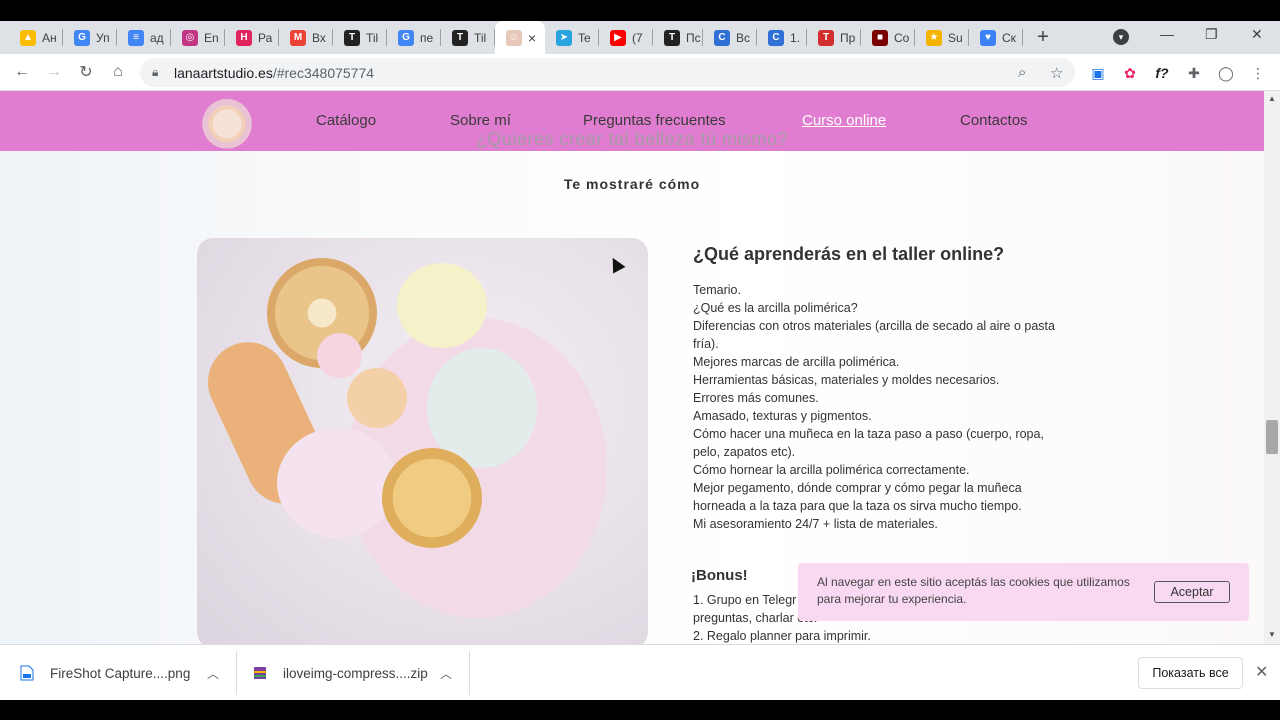  I want to click on forward-icon: →, so click(54, 72).